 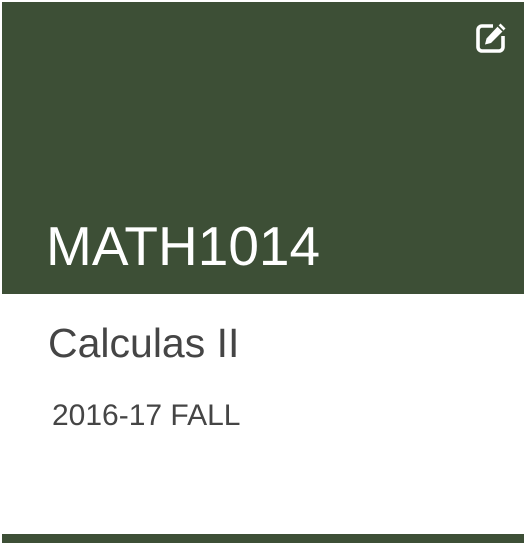 I want to click on bottom-bar, so click(x=263, y=538).